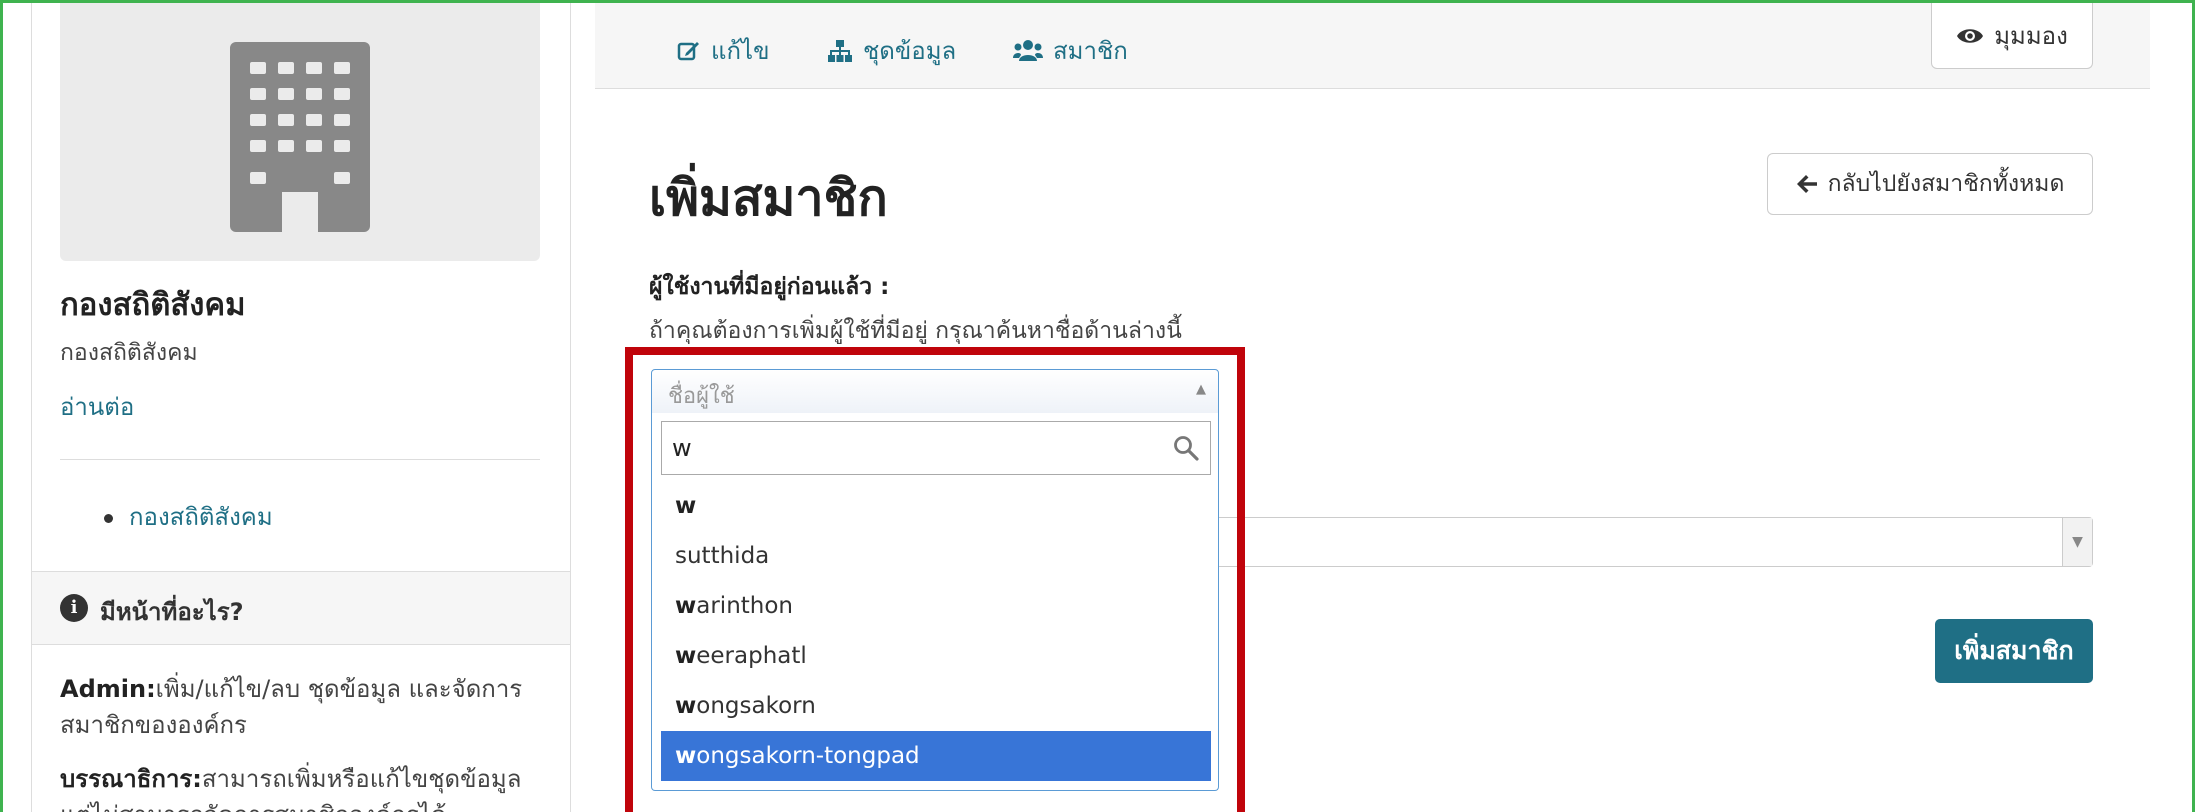 The height and width of the screenshot is (812, 2195). I want to click on organization-list: กองสถิติสังคม, so click(188, 516).